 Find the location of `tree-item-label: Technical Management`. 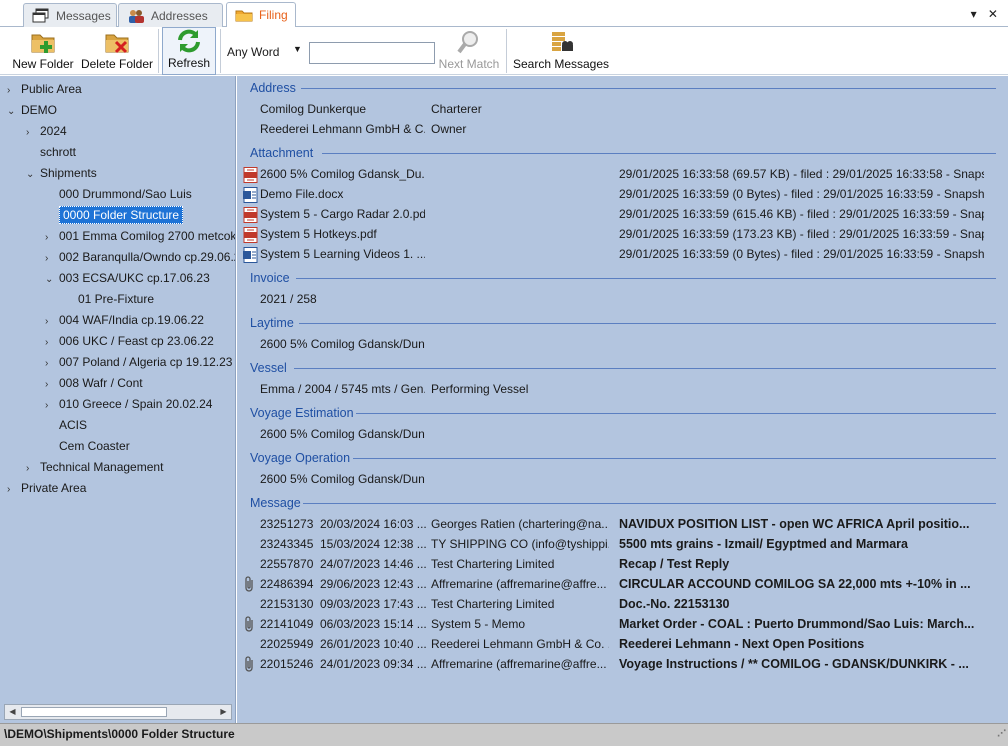

tree-item-label: Technical Management is located at coordinates (102, 467).